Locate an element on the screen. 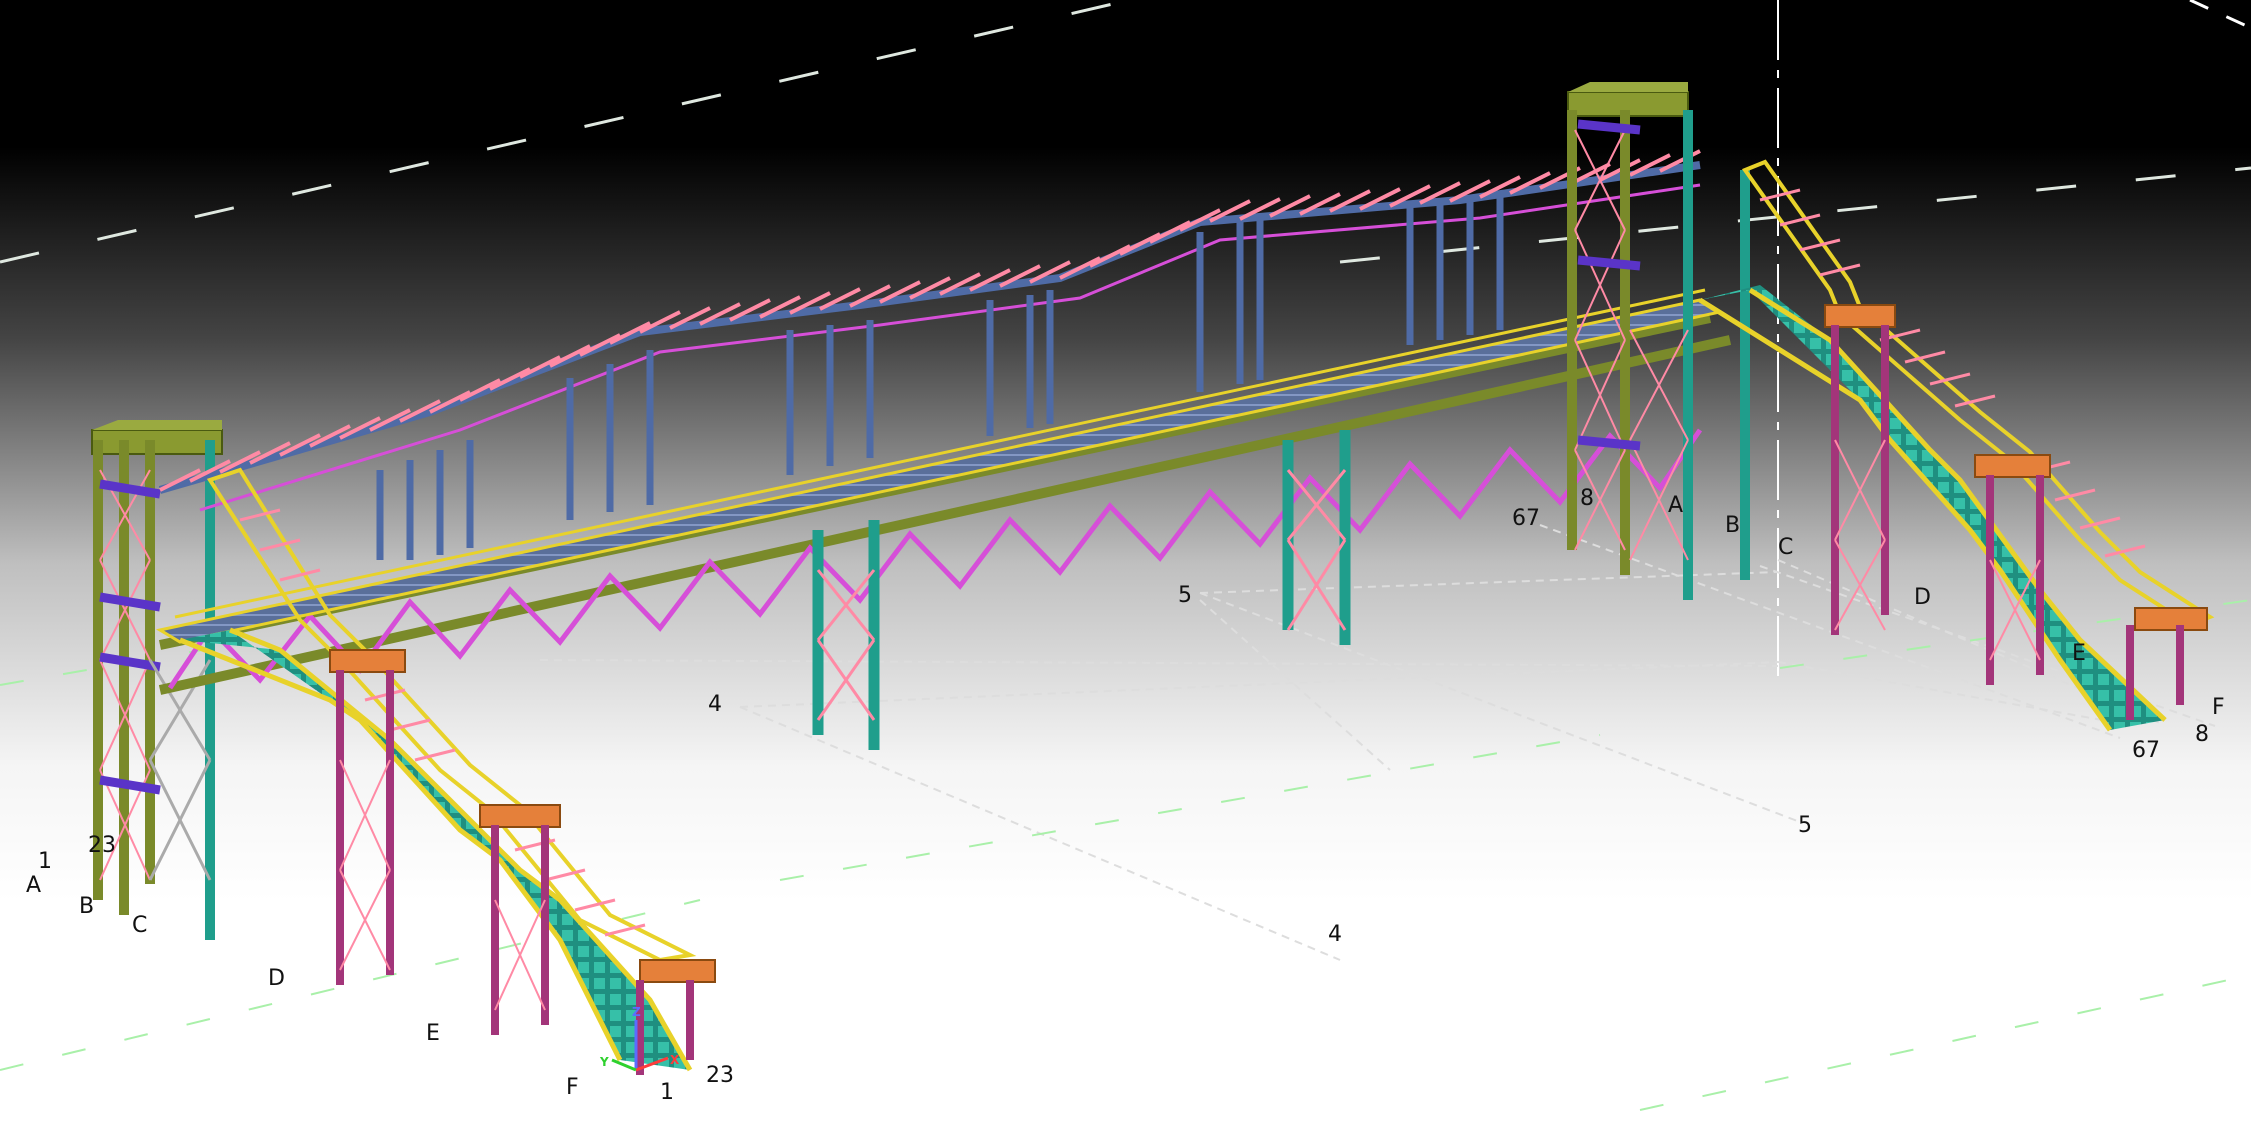 The image size is (2251, 1127). grid-label-bottom-23: 23 is located at coordinates (720, 1075).